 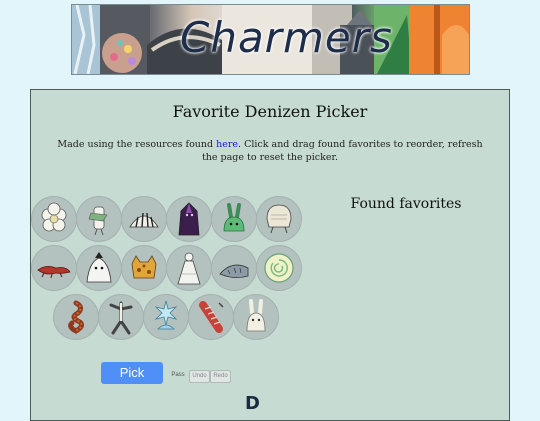 I want to click on purple-cloak-denizen-icon, so click(x=189, y=219).